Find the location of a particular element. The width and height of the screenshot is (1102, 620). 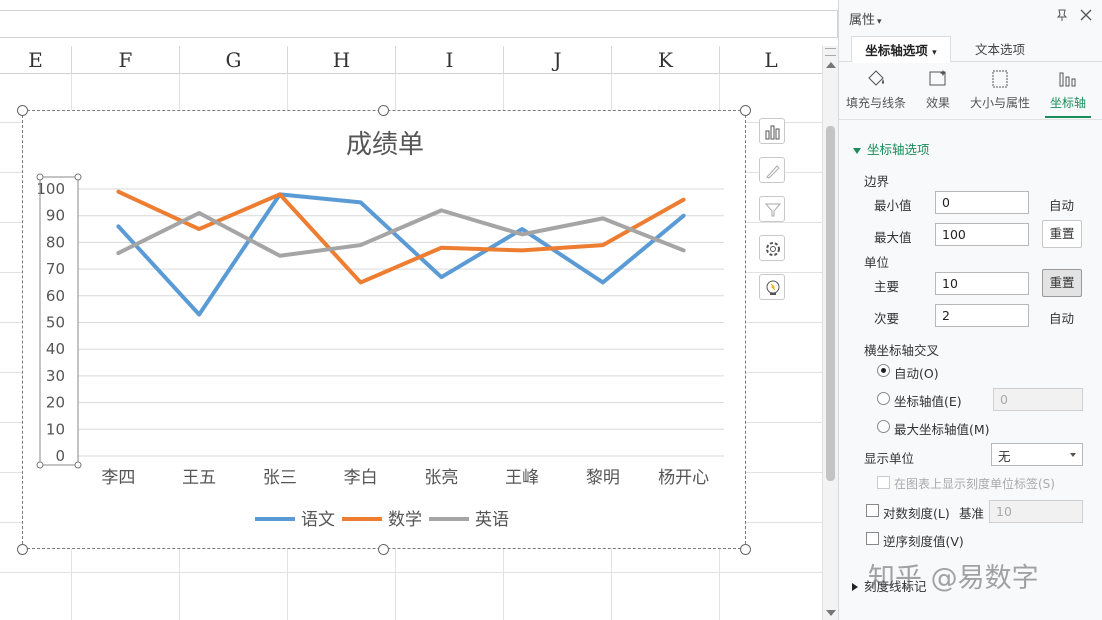

display-units-select: 无 is located at coordinates (1037, 454).